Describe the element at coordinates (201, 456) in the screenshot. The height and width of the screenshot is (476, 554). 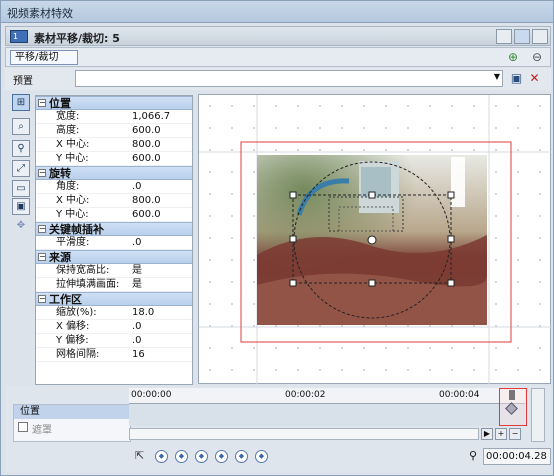
I see `next-keyframe-icon: ◆` at that location.